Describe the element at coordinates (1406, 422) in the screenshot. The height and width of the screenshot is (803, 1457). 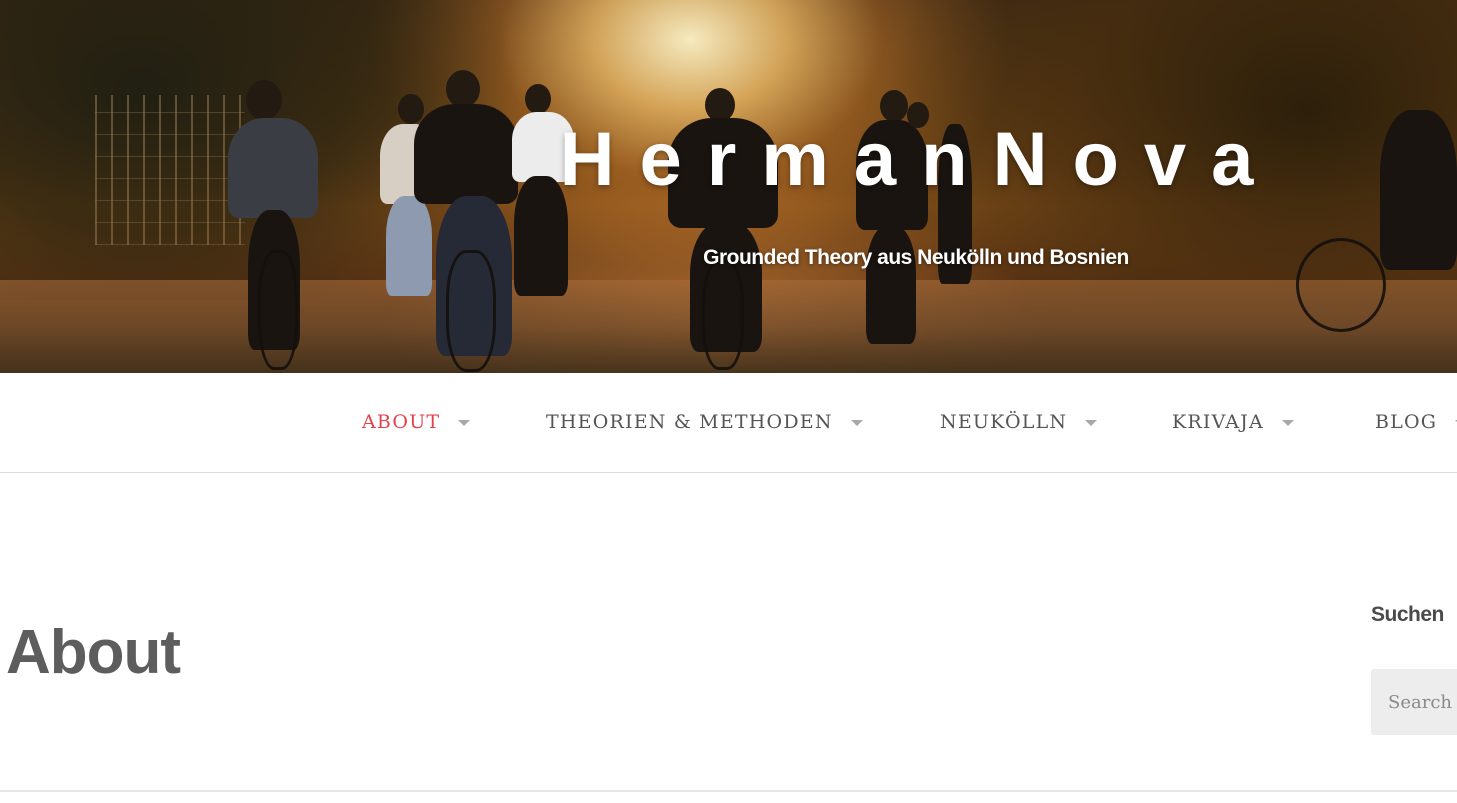
I see `nav-item-label: BLOG` at that location.